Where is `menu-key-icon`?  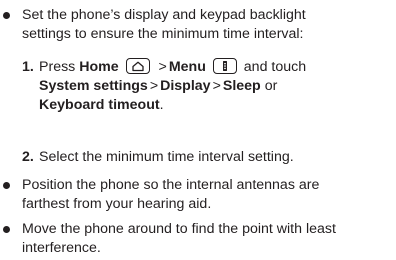
menu-key-icon is located at coordinates (224, 66).